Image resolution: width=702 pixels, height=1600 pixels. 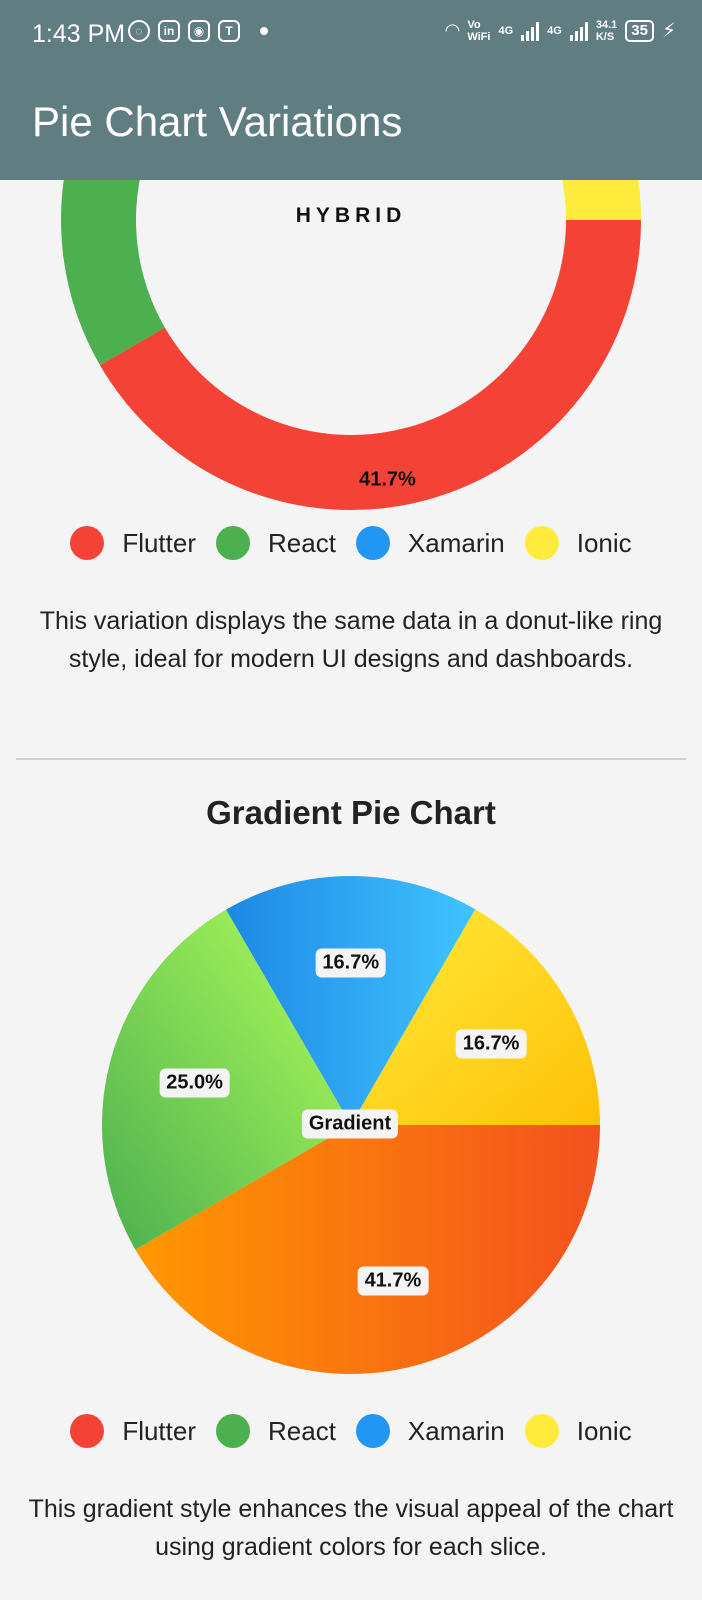 What do you see at coordinates (604, 1430) in the screenshot?
I see `legend2-label-ionic: Ionic` at bounding box center [604, 1430].